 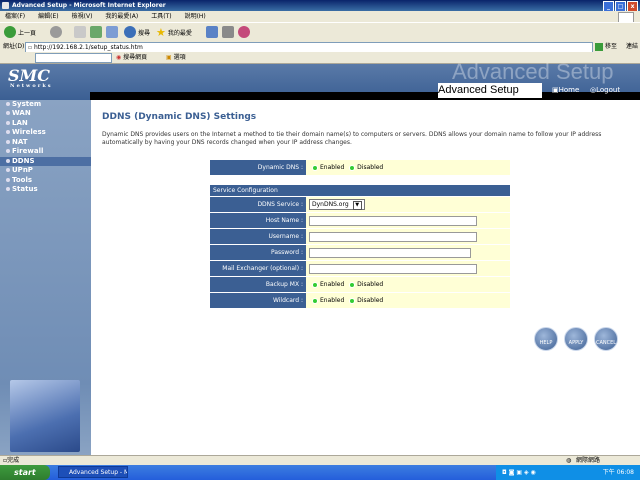 What do you see at coordinates (30, 47) in the screenshot?
I see `page-icon: ▫` at bounding box center [30, 47].